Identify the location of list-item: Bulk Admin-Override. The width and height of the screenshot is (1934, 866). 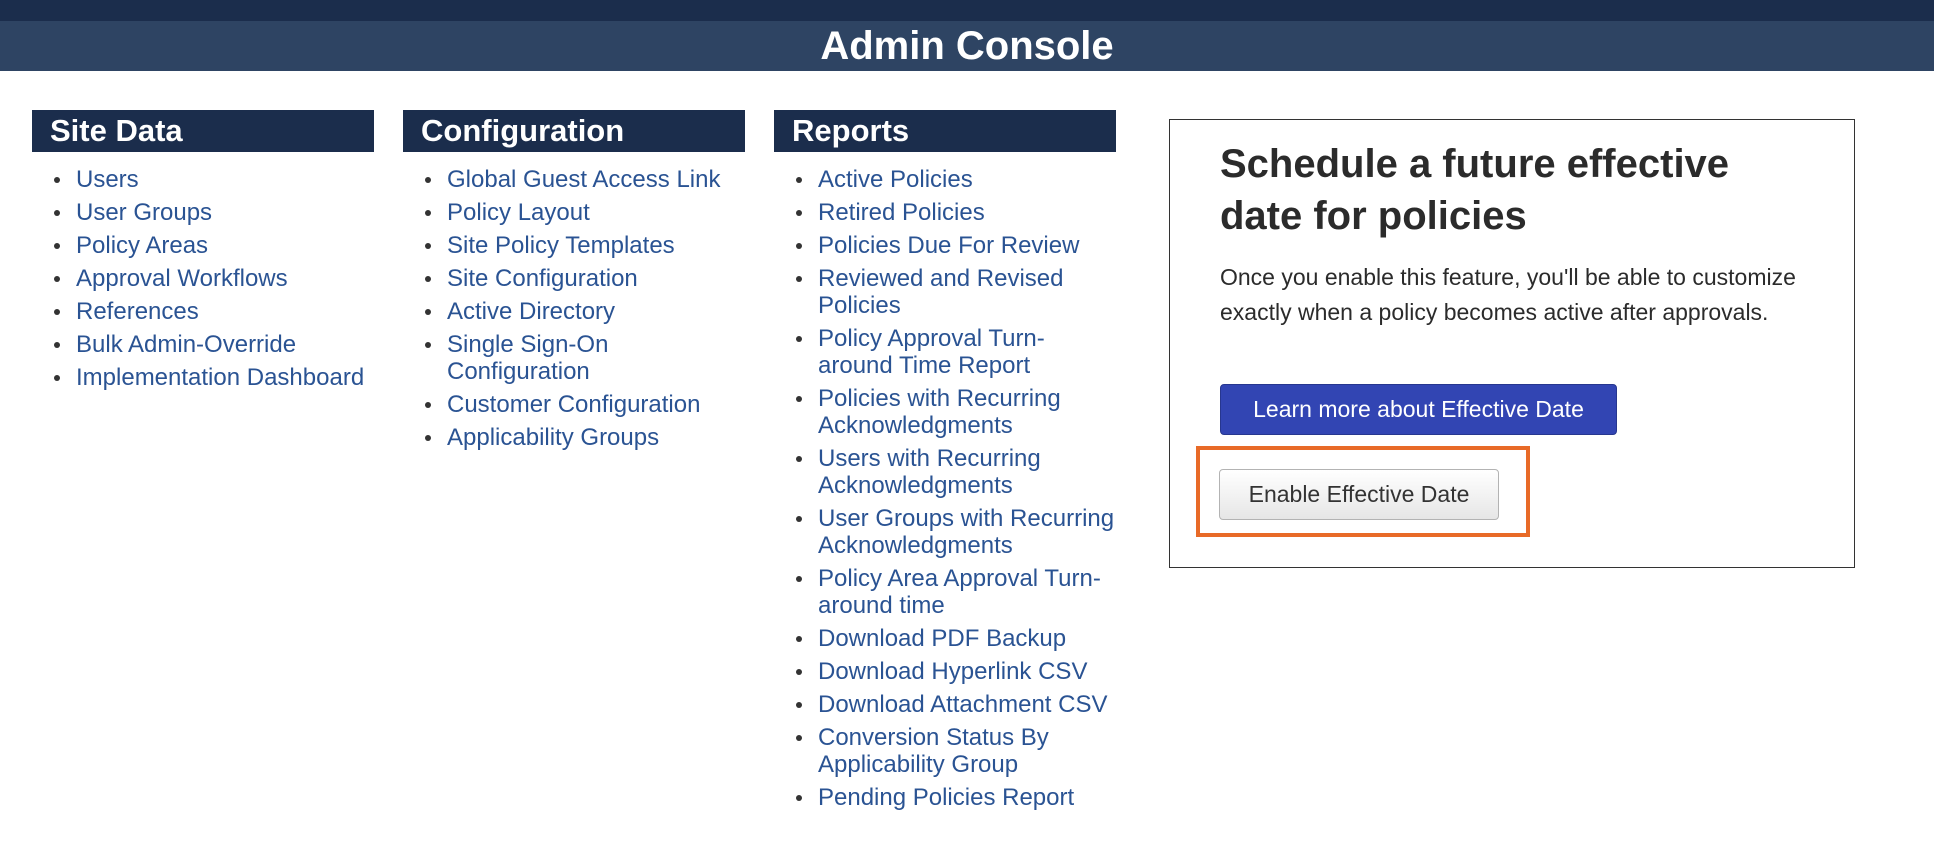
(203, 344).